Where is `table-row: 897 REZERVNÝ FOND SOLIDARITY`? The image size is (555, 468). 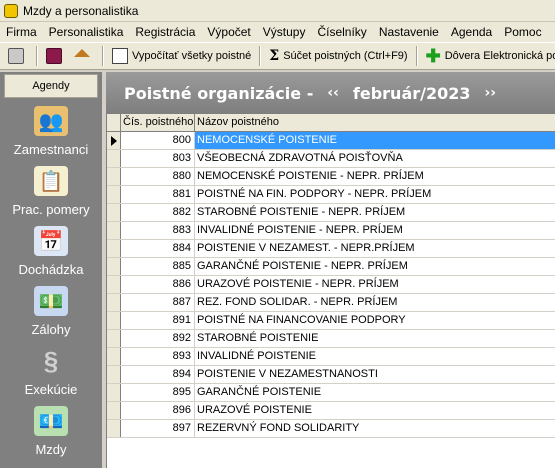 table-row: 897 REZERVNÝ FOND SOLIDARITY is located at coordinates (331, 429).